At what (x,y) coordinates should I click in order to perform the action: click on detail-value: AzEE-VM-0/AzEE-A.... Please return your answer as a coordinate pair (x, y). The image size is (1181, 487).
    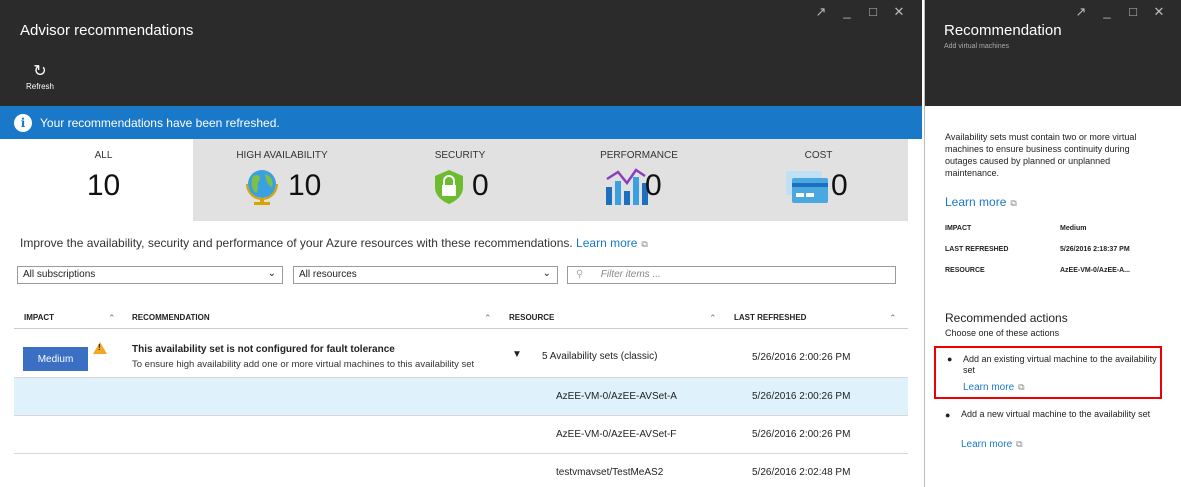
    Looking at the image, I should click on (1095, 270).